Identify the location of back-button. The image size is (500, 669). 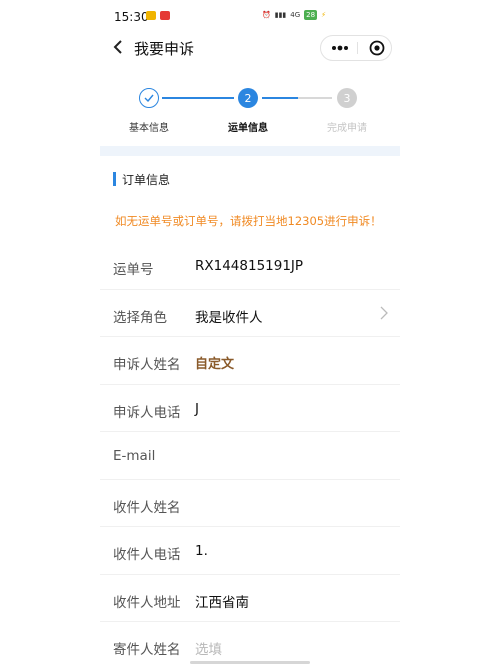
(118, 47).